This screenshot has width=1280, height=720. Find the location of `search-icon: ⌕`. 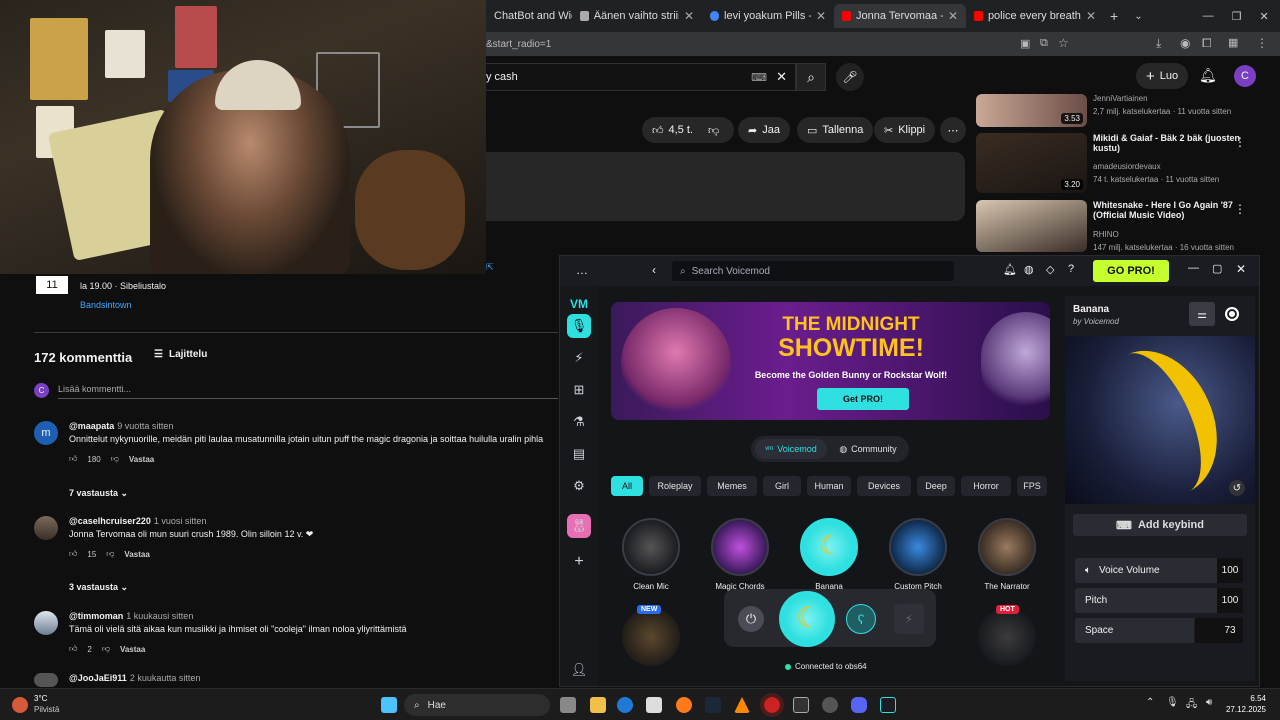

search-icon: ⌕ is located at coordinates (811, 77).